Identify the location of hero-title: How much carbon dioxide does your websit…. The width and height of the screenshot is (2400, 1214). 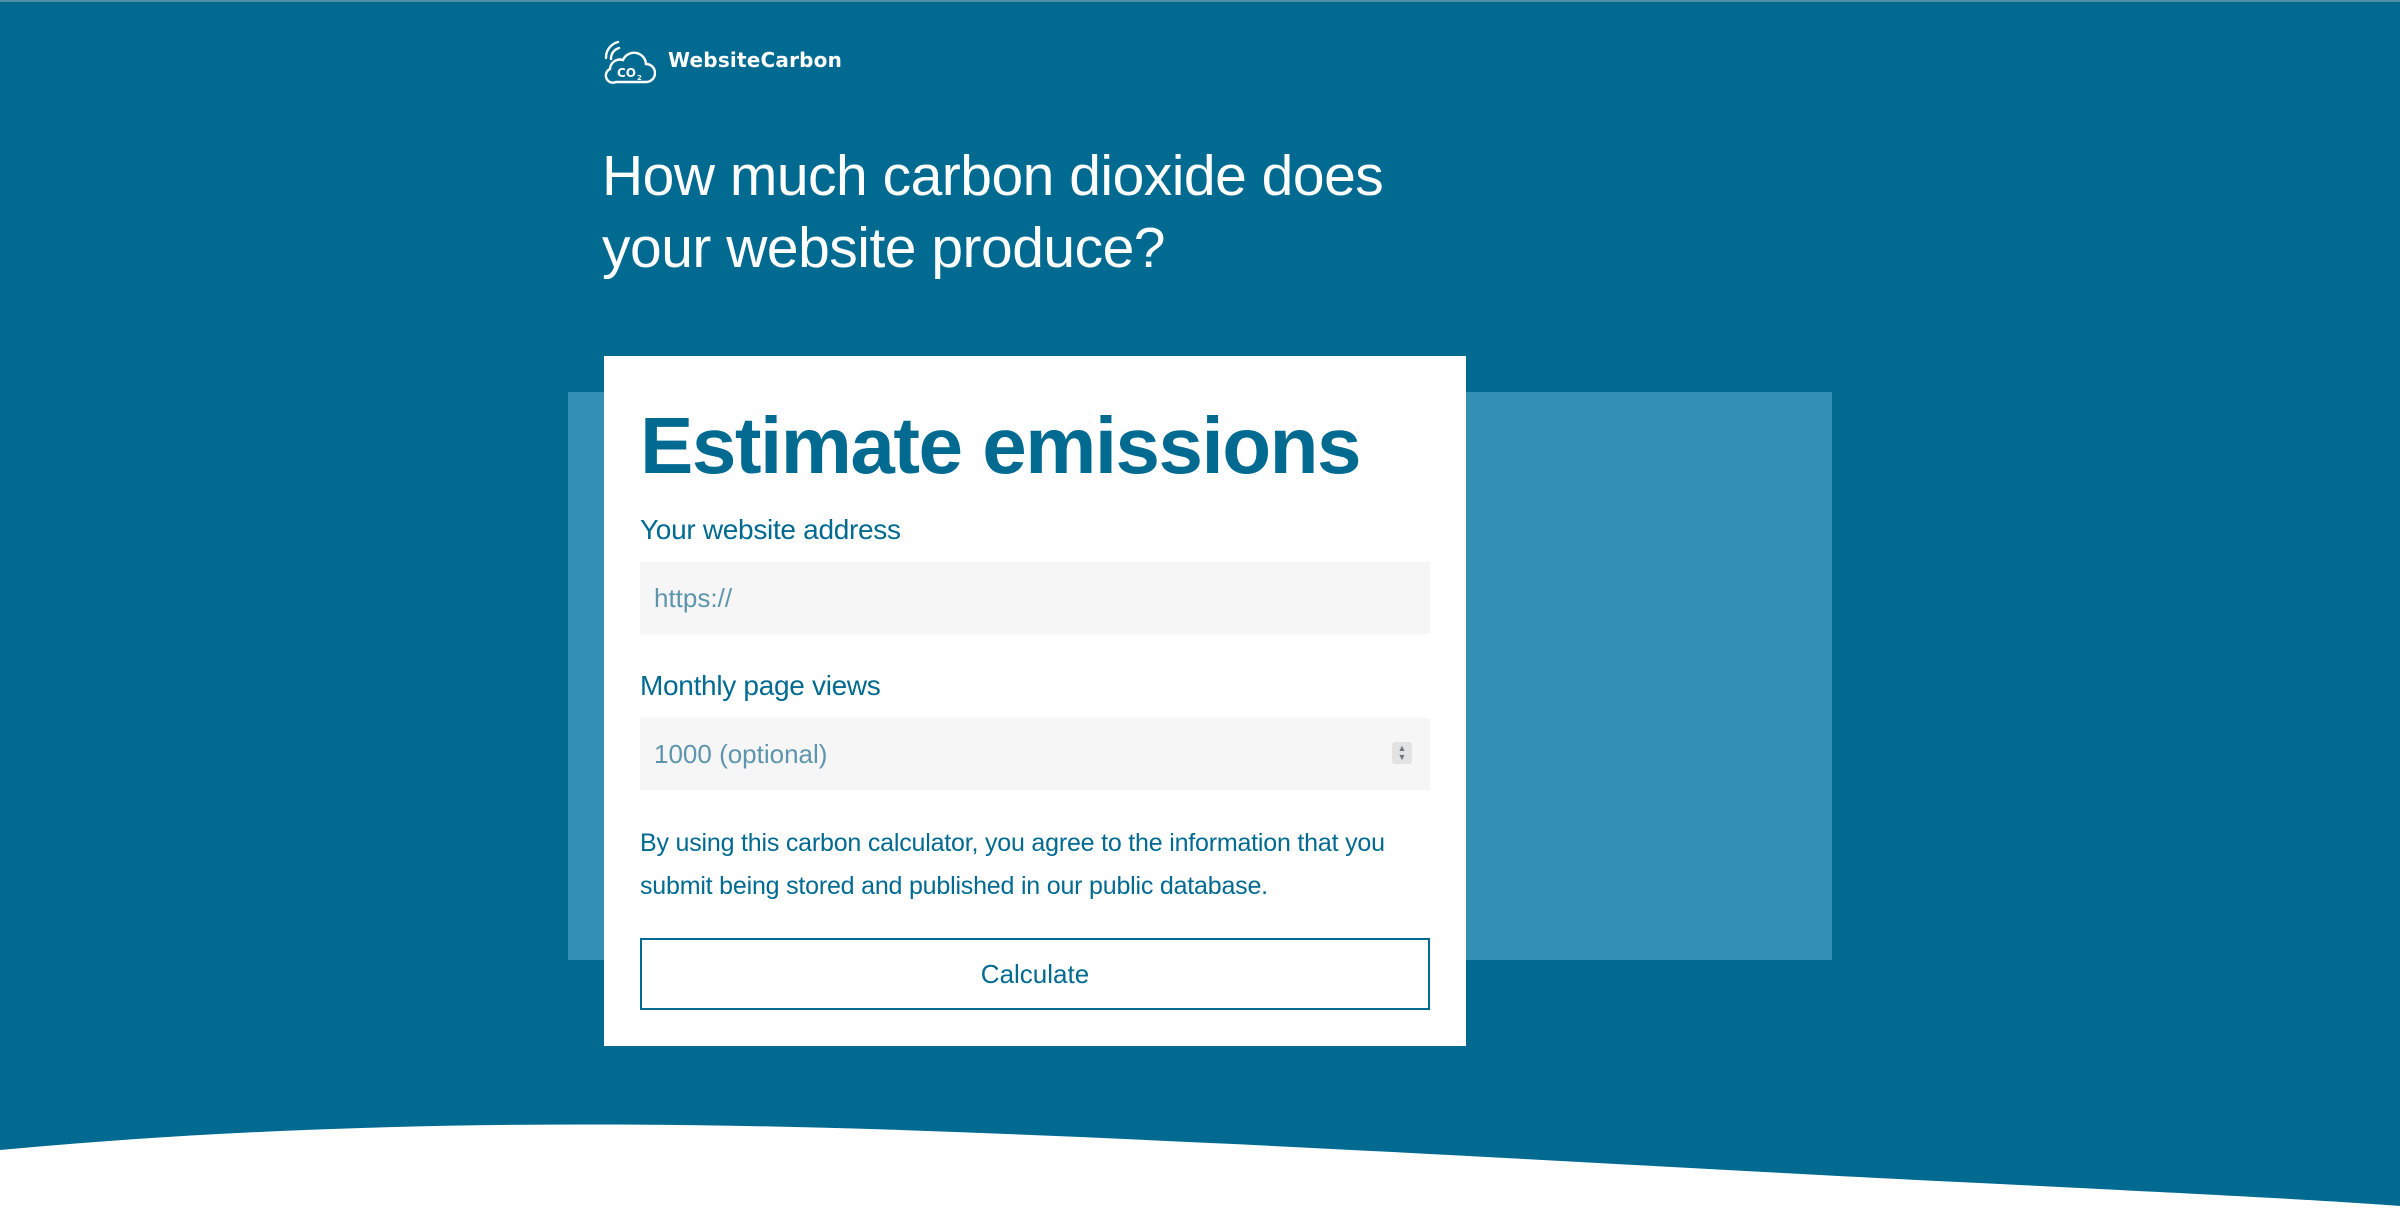
(993, 212).